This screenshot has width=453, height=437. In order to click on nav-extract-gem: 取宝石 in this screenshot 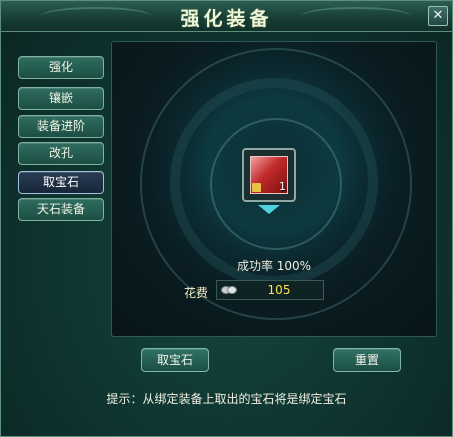, I will do `click(61, 182)`.